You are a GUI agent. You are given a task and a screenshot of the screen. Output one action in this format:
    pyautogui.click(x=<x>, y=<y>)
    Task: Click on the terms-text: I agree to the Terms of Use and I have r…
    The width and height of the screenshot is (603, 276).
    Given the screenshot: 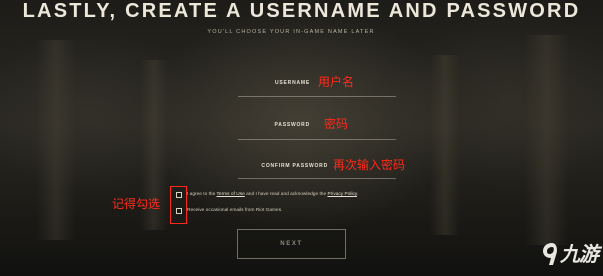 What is the action you would take?
    pyautogui.click(x=272, y=194)
    